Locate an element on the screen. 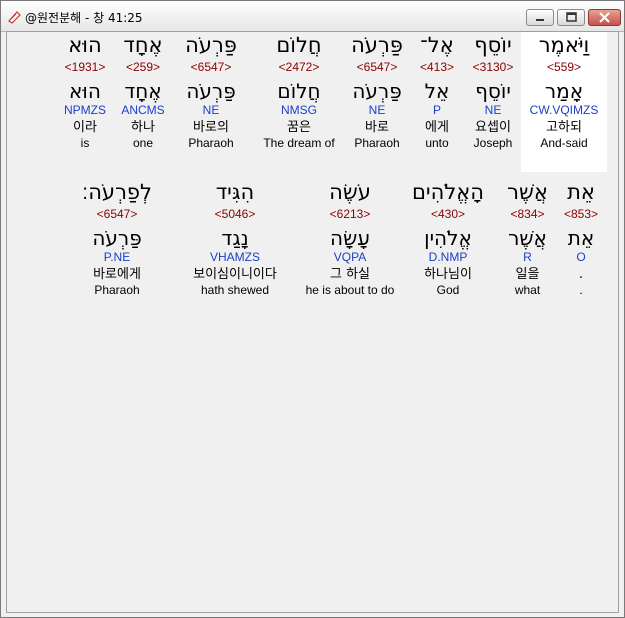 The width and height of the screenshot is (625, 618). word-column: אֵת <853> אֵת O.. is located at coordinates (581, 249).